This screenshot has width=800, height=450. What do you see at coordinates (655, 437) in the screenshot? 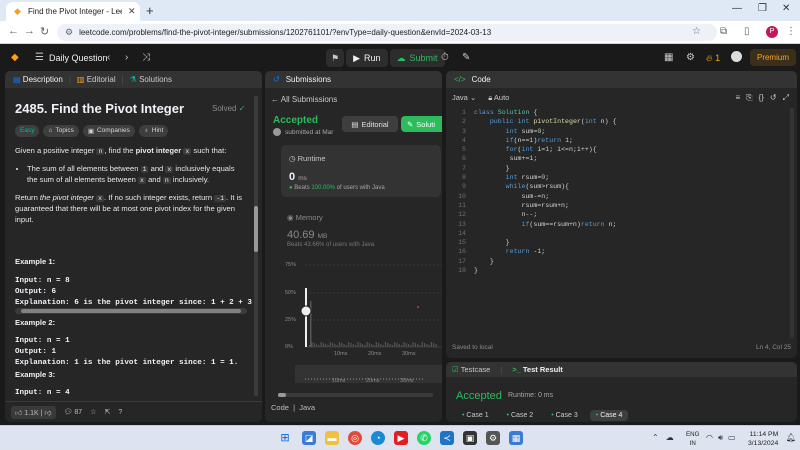
I see `chevron-up-icon: ⌃` at bounding box center [655, 437].